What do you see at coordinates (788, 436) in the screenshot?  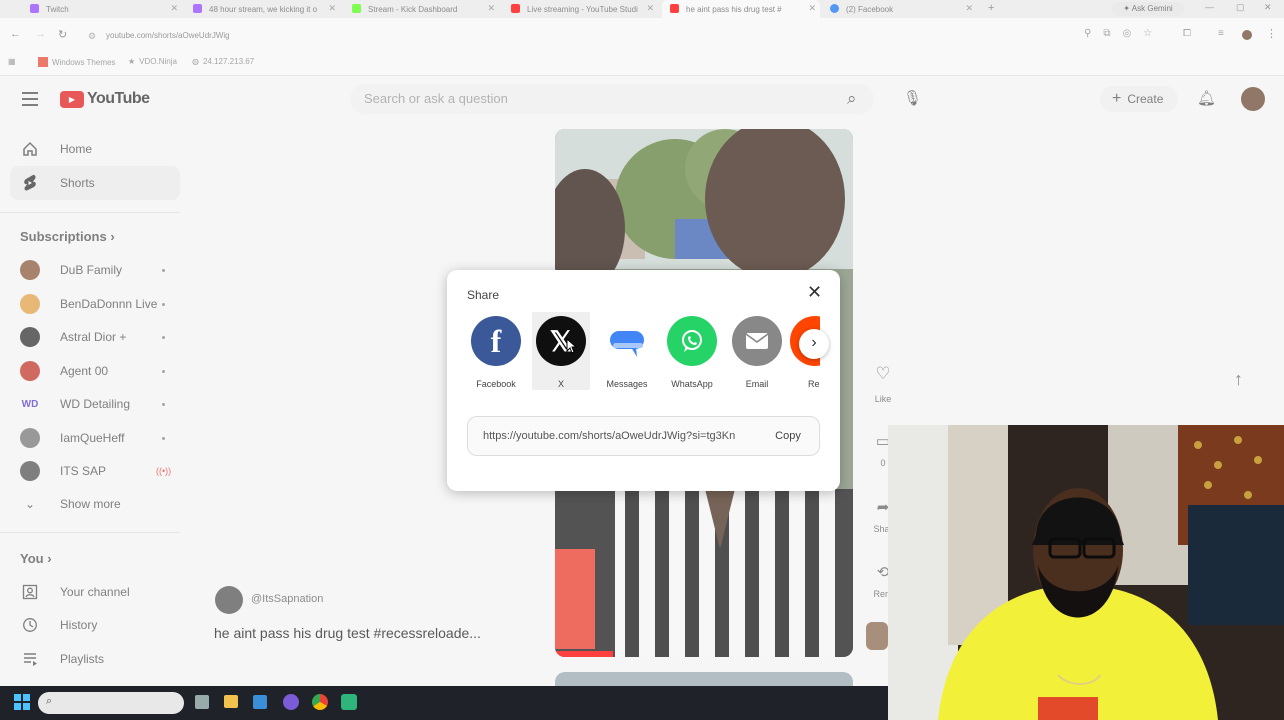 I see `copy-link-button: Copy` at bounding box center [788, 436].